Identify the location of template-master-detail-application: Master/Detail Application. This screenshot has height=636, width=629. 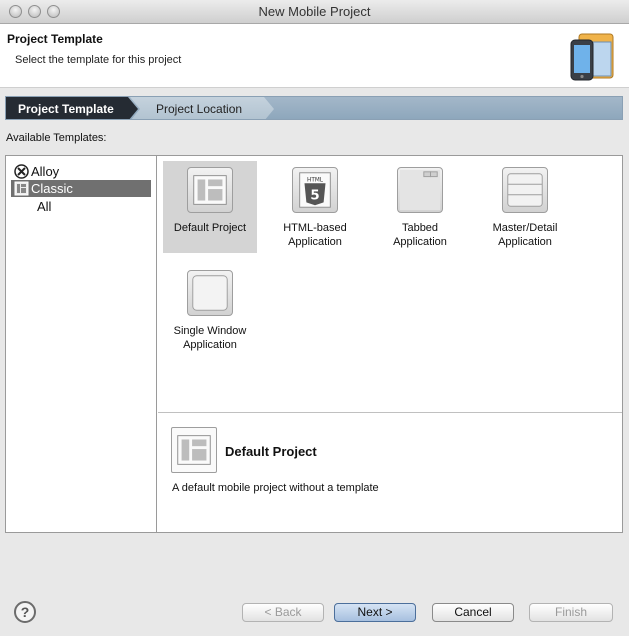
(525, 207).